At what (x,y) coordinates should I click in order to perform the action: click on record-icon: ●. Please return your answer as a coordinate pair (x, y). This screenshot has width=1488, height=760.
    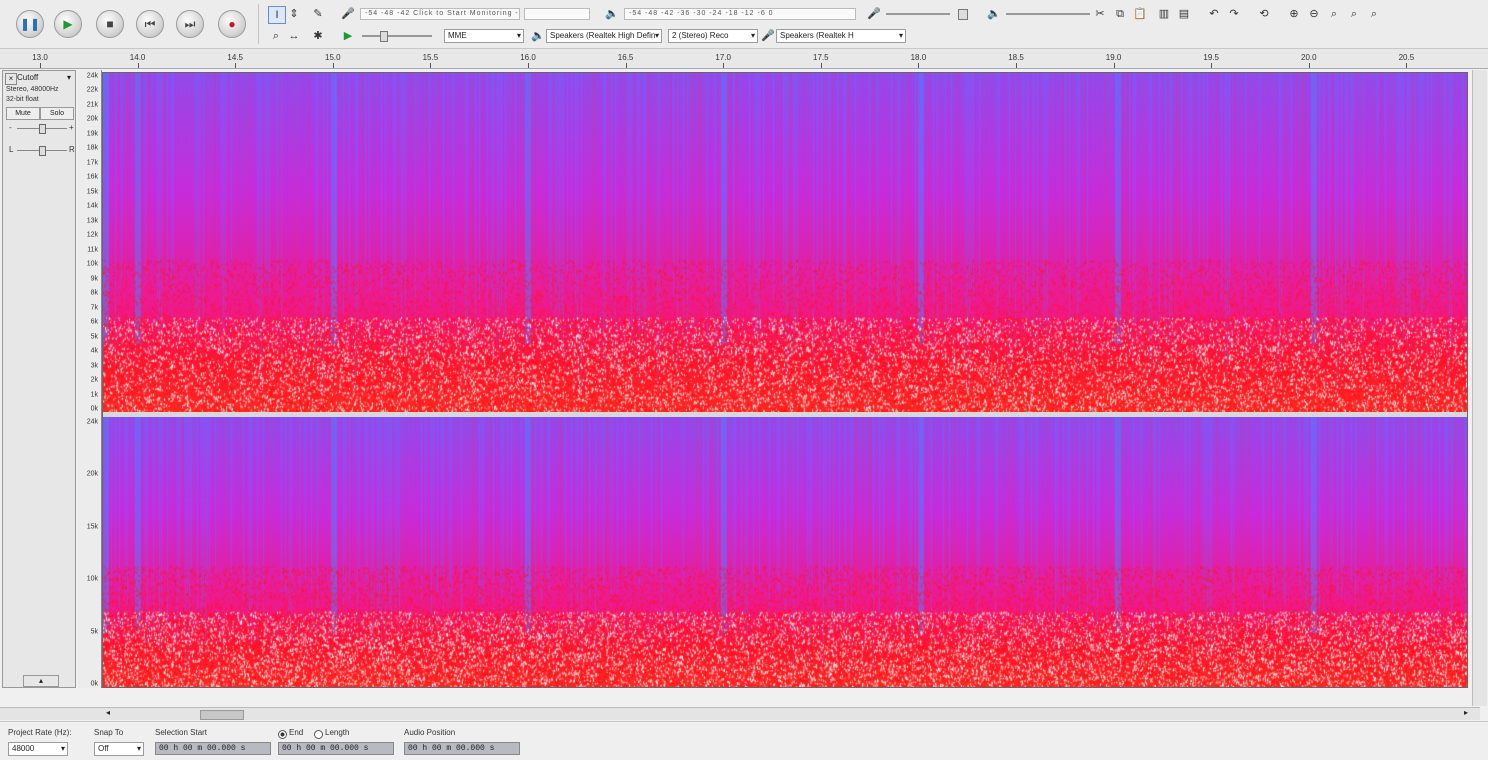
    Looking at the image, I should click on (232, 24).